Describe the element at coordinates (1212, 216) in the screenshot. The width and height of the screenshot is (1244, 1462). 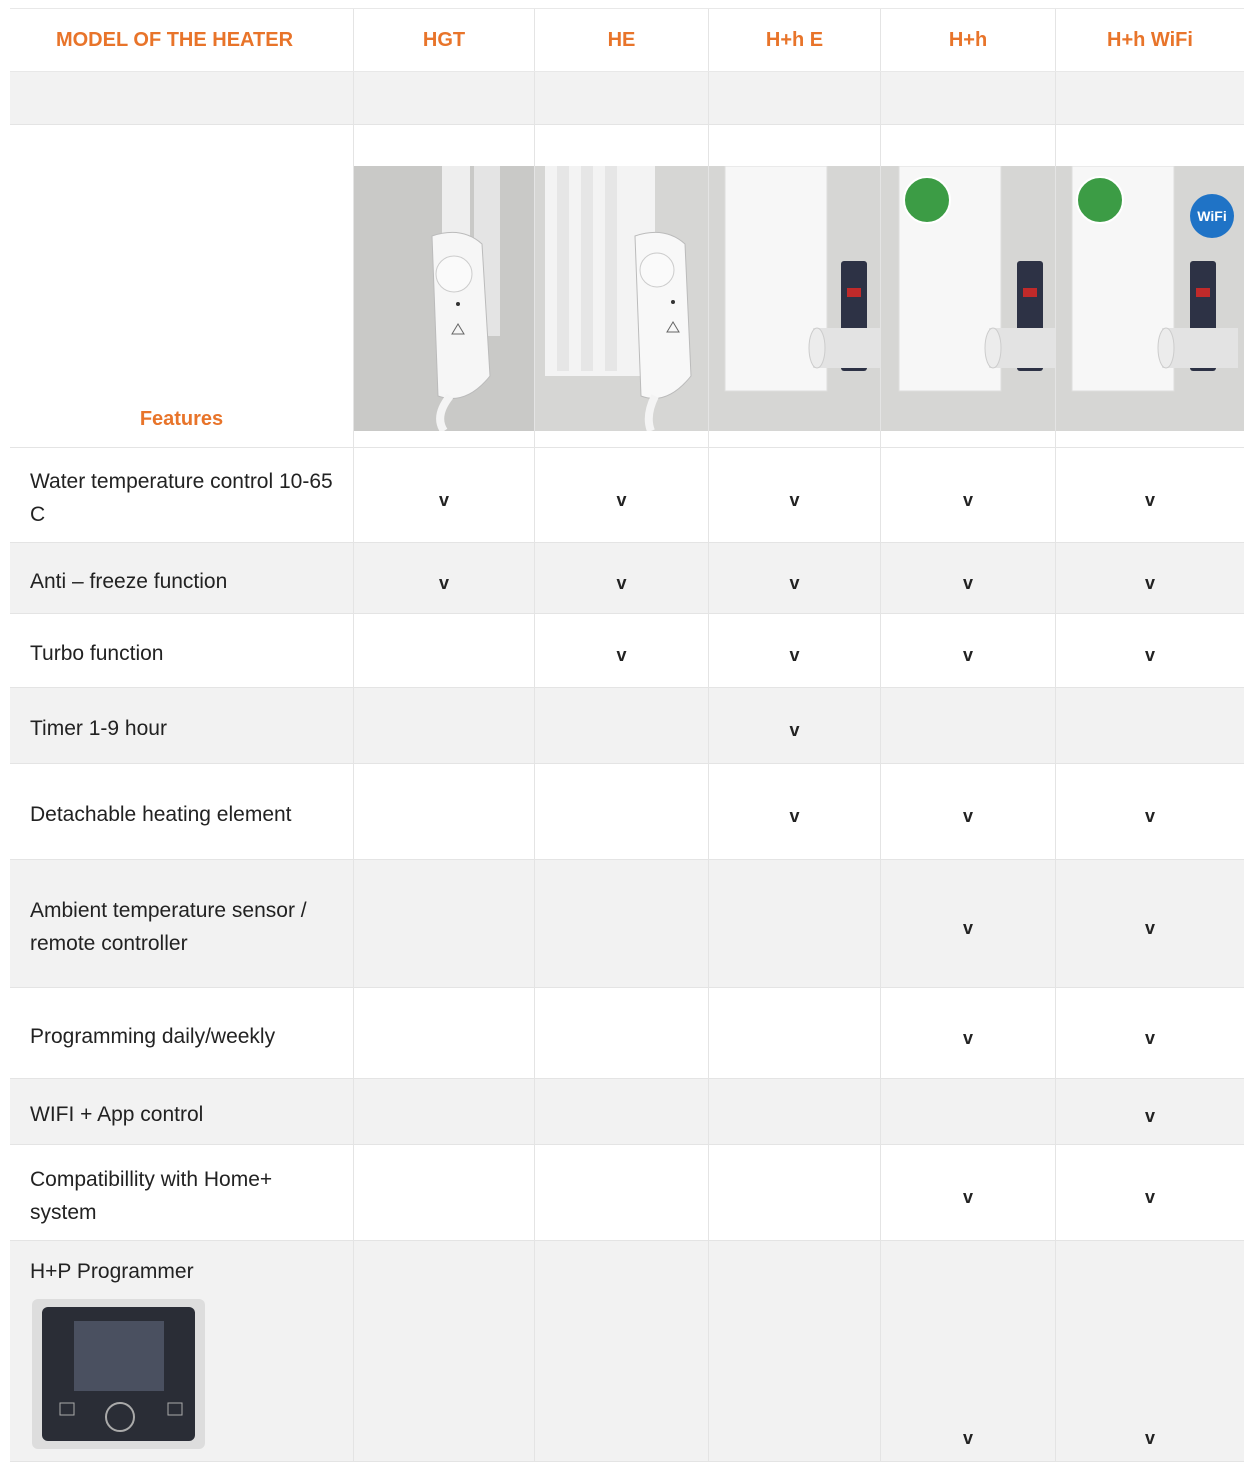
I see `wifi-badge-icon: WiFi` at that location.